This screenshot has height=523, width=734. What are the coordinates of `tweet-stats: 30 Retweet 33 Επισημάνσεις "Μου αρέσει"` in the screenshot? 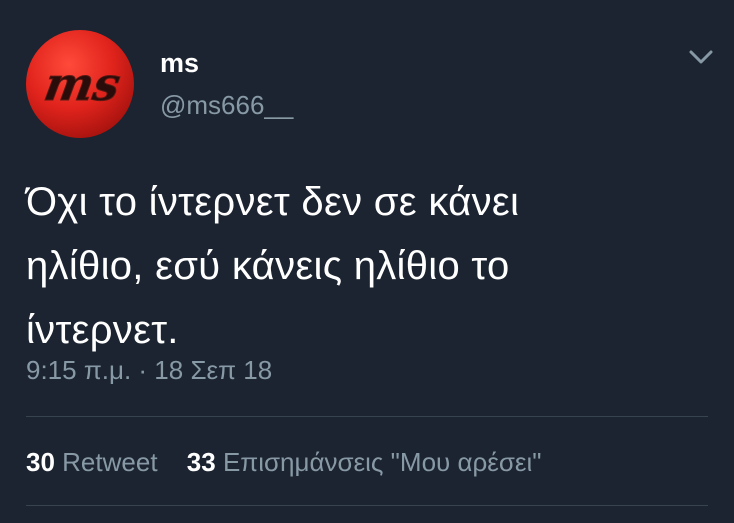 It's located at (284, 462).